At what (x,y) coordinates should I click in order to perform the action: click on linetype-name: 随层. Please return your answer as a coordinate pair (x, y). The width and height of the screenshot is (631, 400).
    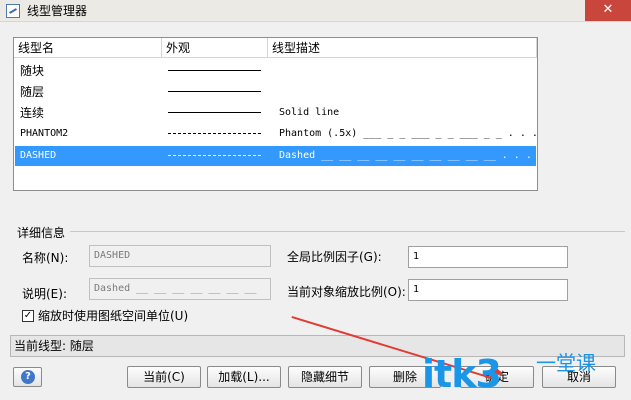
    Looking at the image, I should click on (32, 92).